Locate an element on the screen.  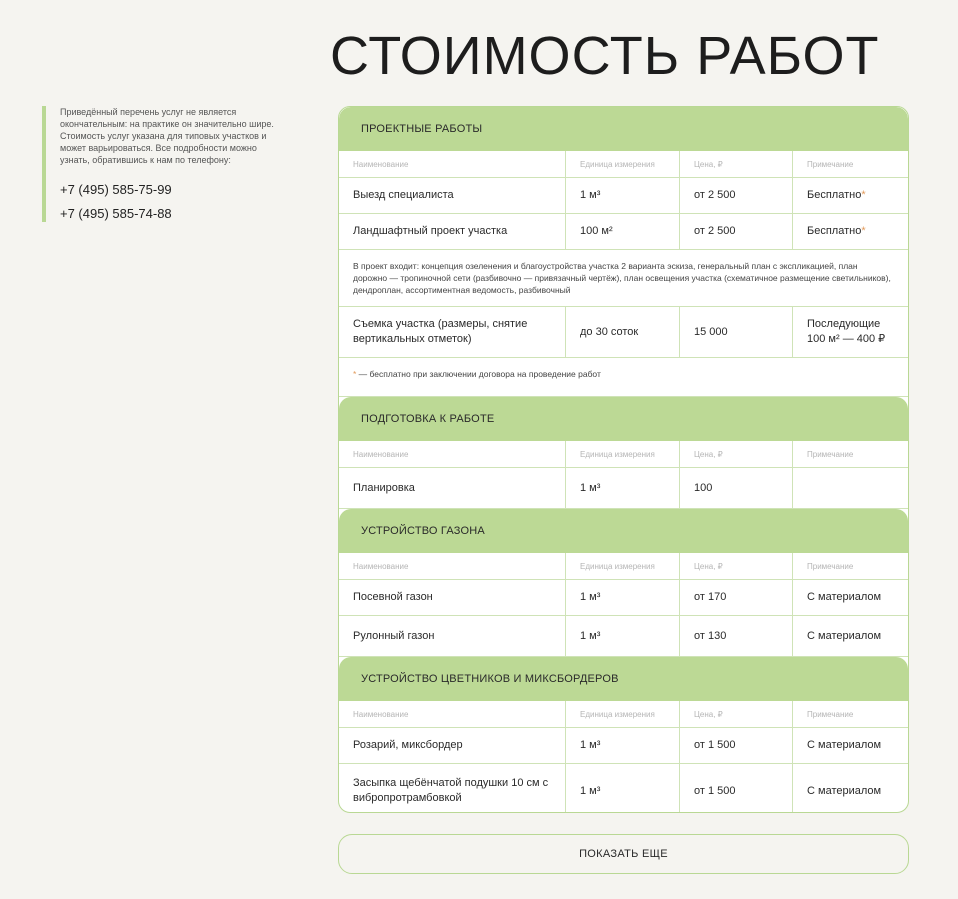
table-row: Планировка 1 м³ 100 is located at coordinates (623, 488).